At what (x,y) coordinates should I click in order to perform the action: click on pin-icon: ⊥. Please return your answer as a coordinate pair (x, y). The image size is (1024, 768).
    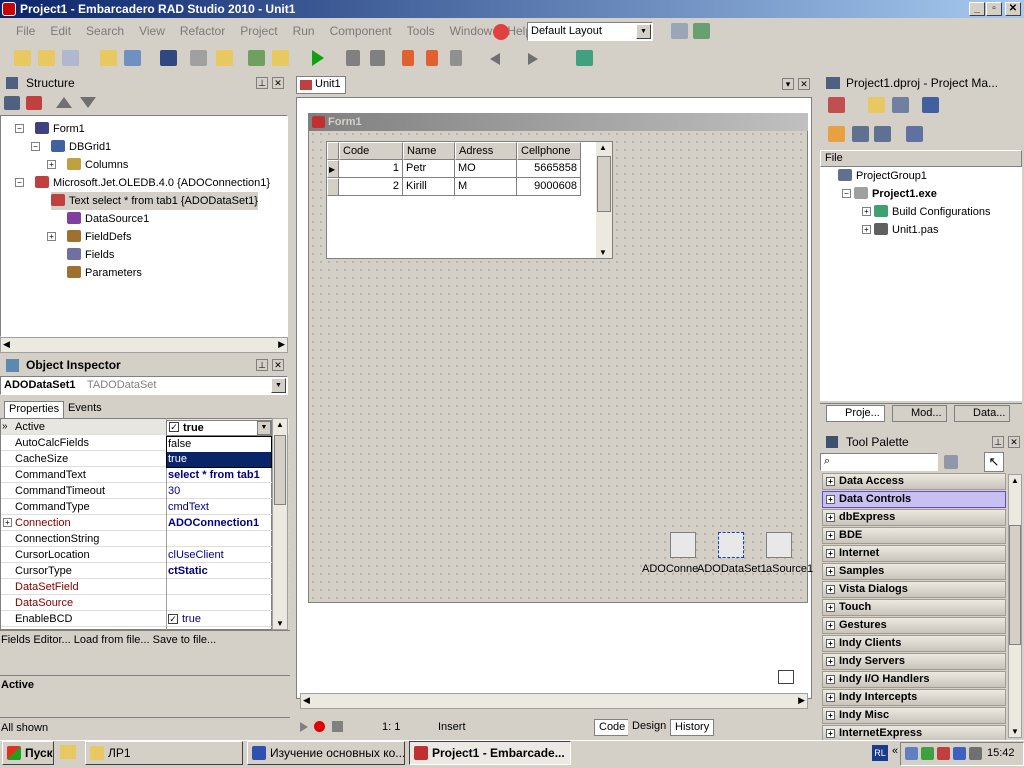
    Looking at the image, I should click on (262, 365).